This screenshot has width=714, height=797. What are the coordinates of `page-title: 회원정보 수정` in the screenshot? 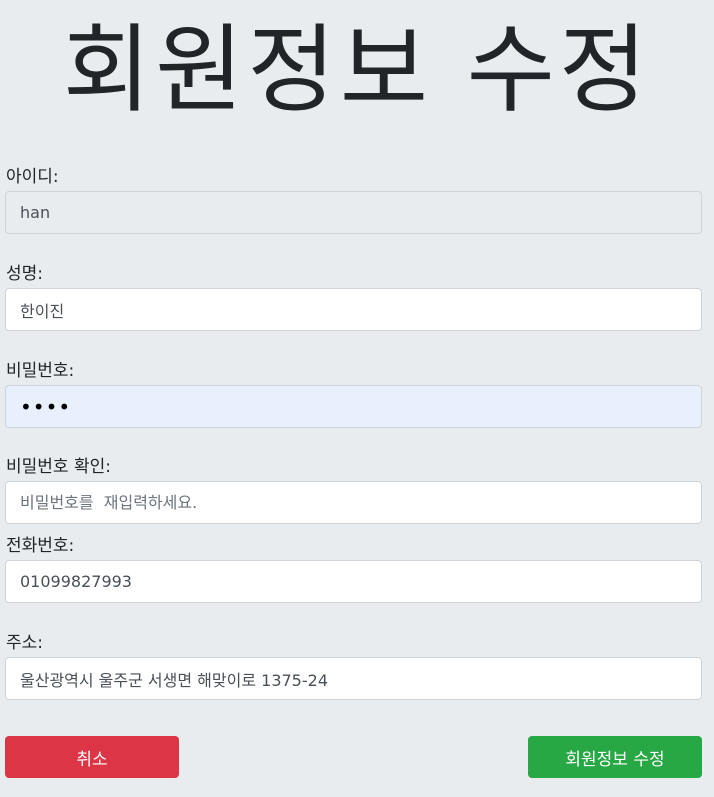 It's located at (357, 70).